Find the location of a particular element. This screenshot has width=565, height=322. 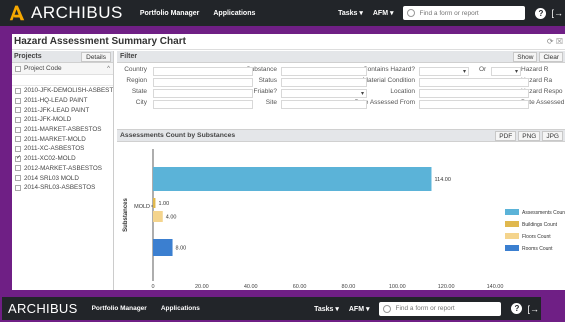

details-button: Details is located at coordinates (96, 56).